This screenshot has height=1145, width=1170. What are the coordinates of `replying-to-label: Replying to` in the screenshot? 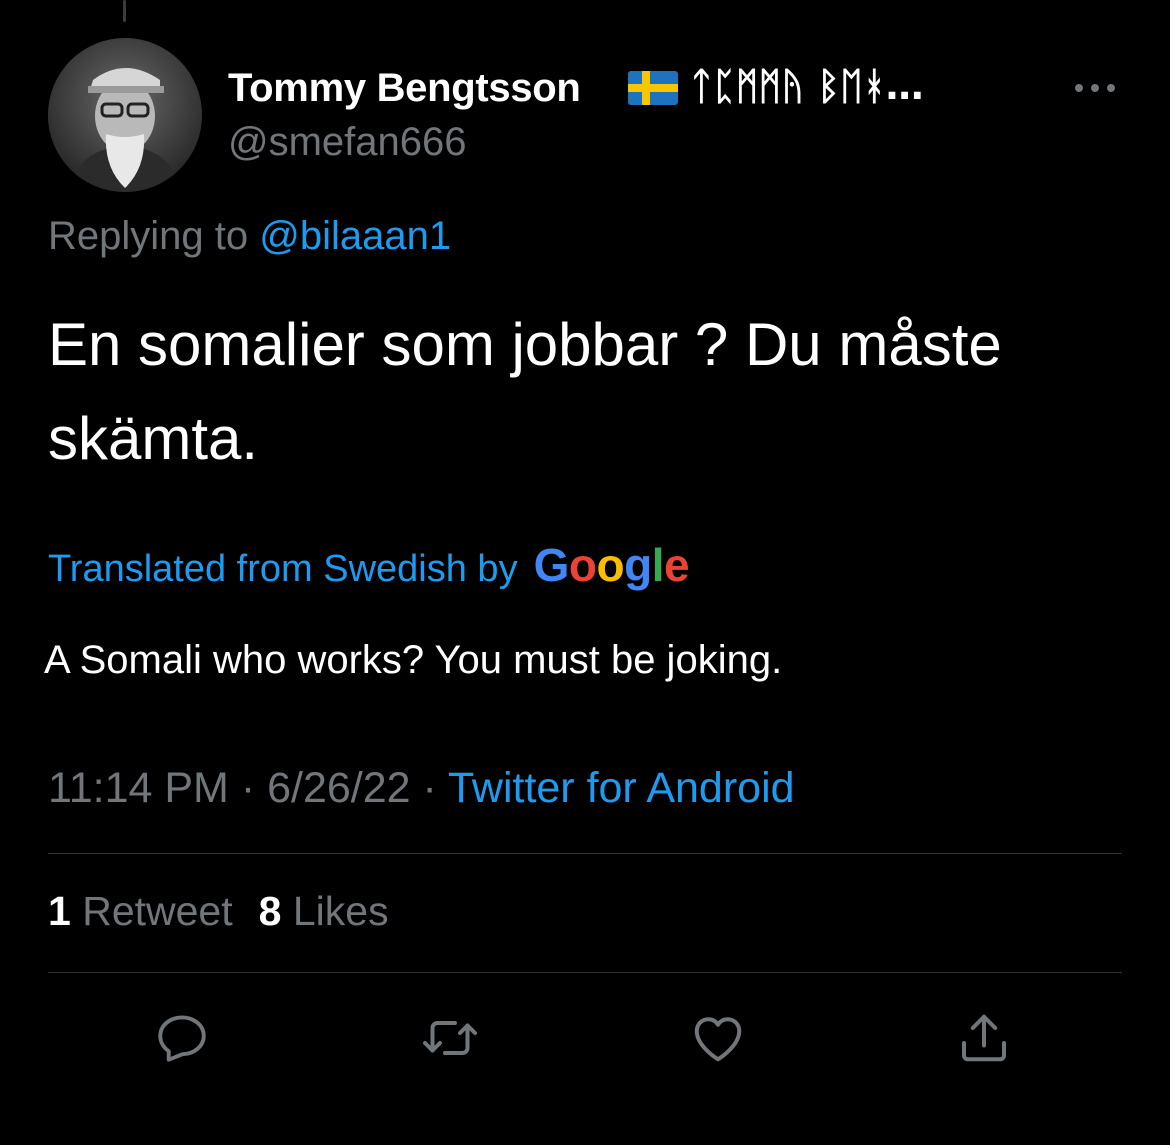 It's located at (154, 236).